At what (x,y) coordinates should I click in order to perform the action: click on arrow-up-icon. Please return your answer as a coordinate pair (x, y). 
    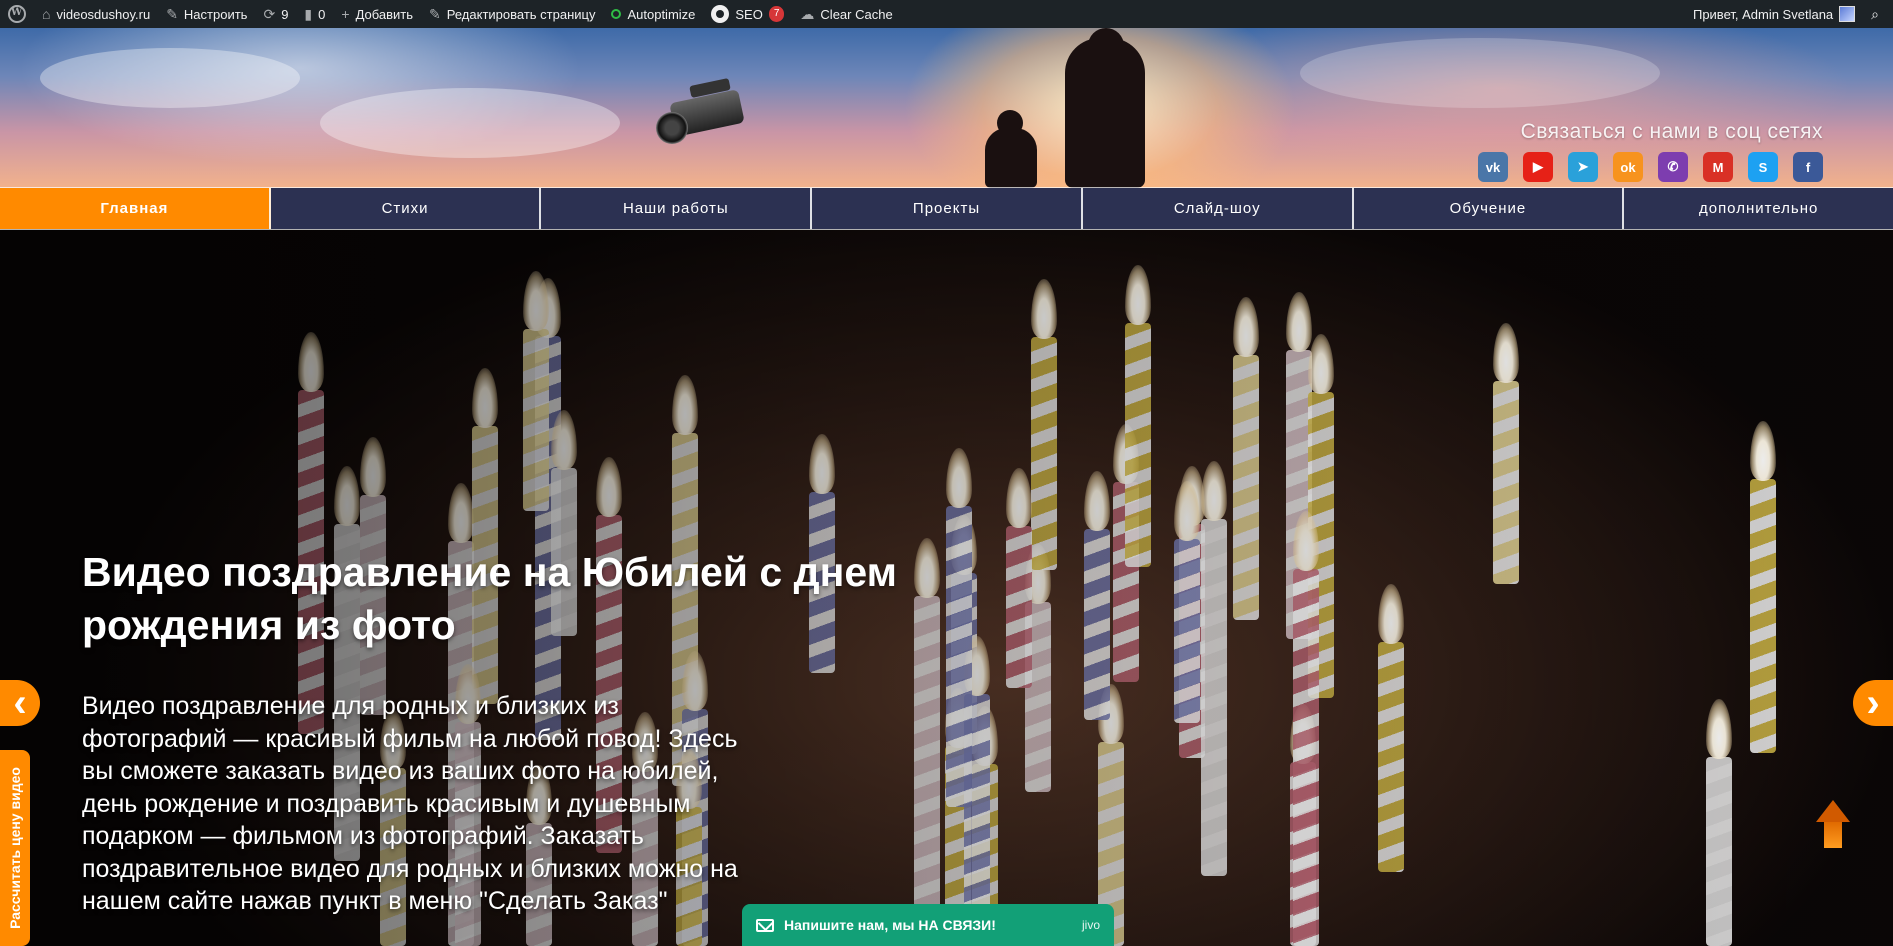
    Looking at the image, I should click on (1833, 811).